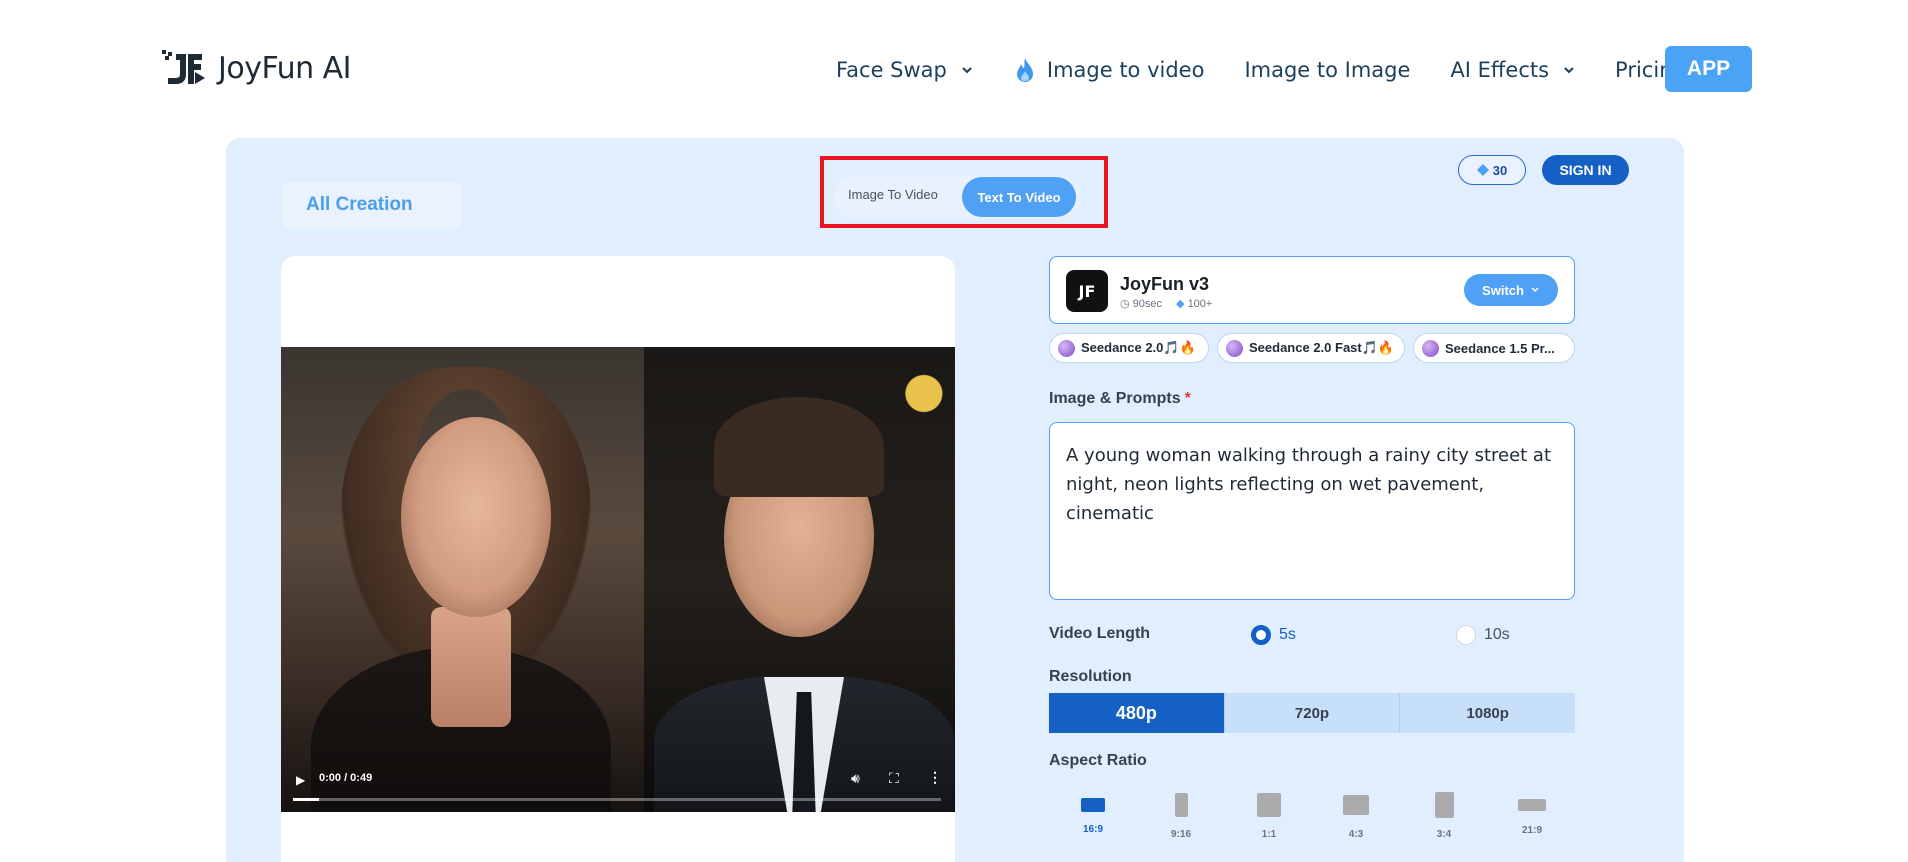 This screenshot has height=862, width=1908. Describe the element at coordinates (1166, 303) in the screenshot. I see `model-meta: ◷ 90sec ◆ 100+` at that location.